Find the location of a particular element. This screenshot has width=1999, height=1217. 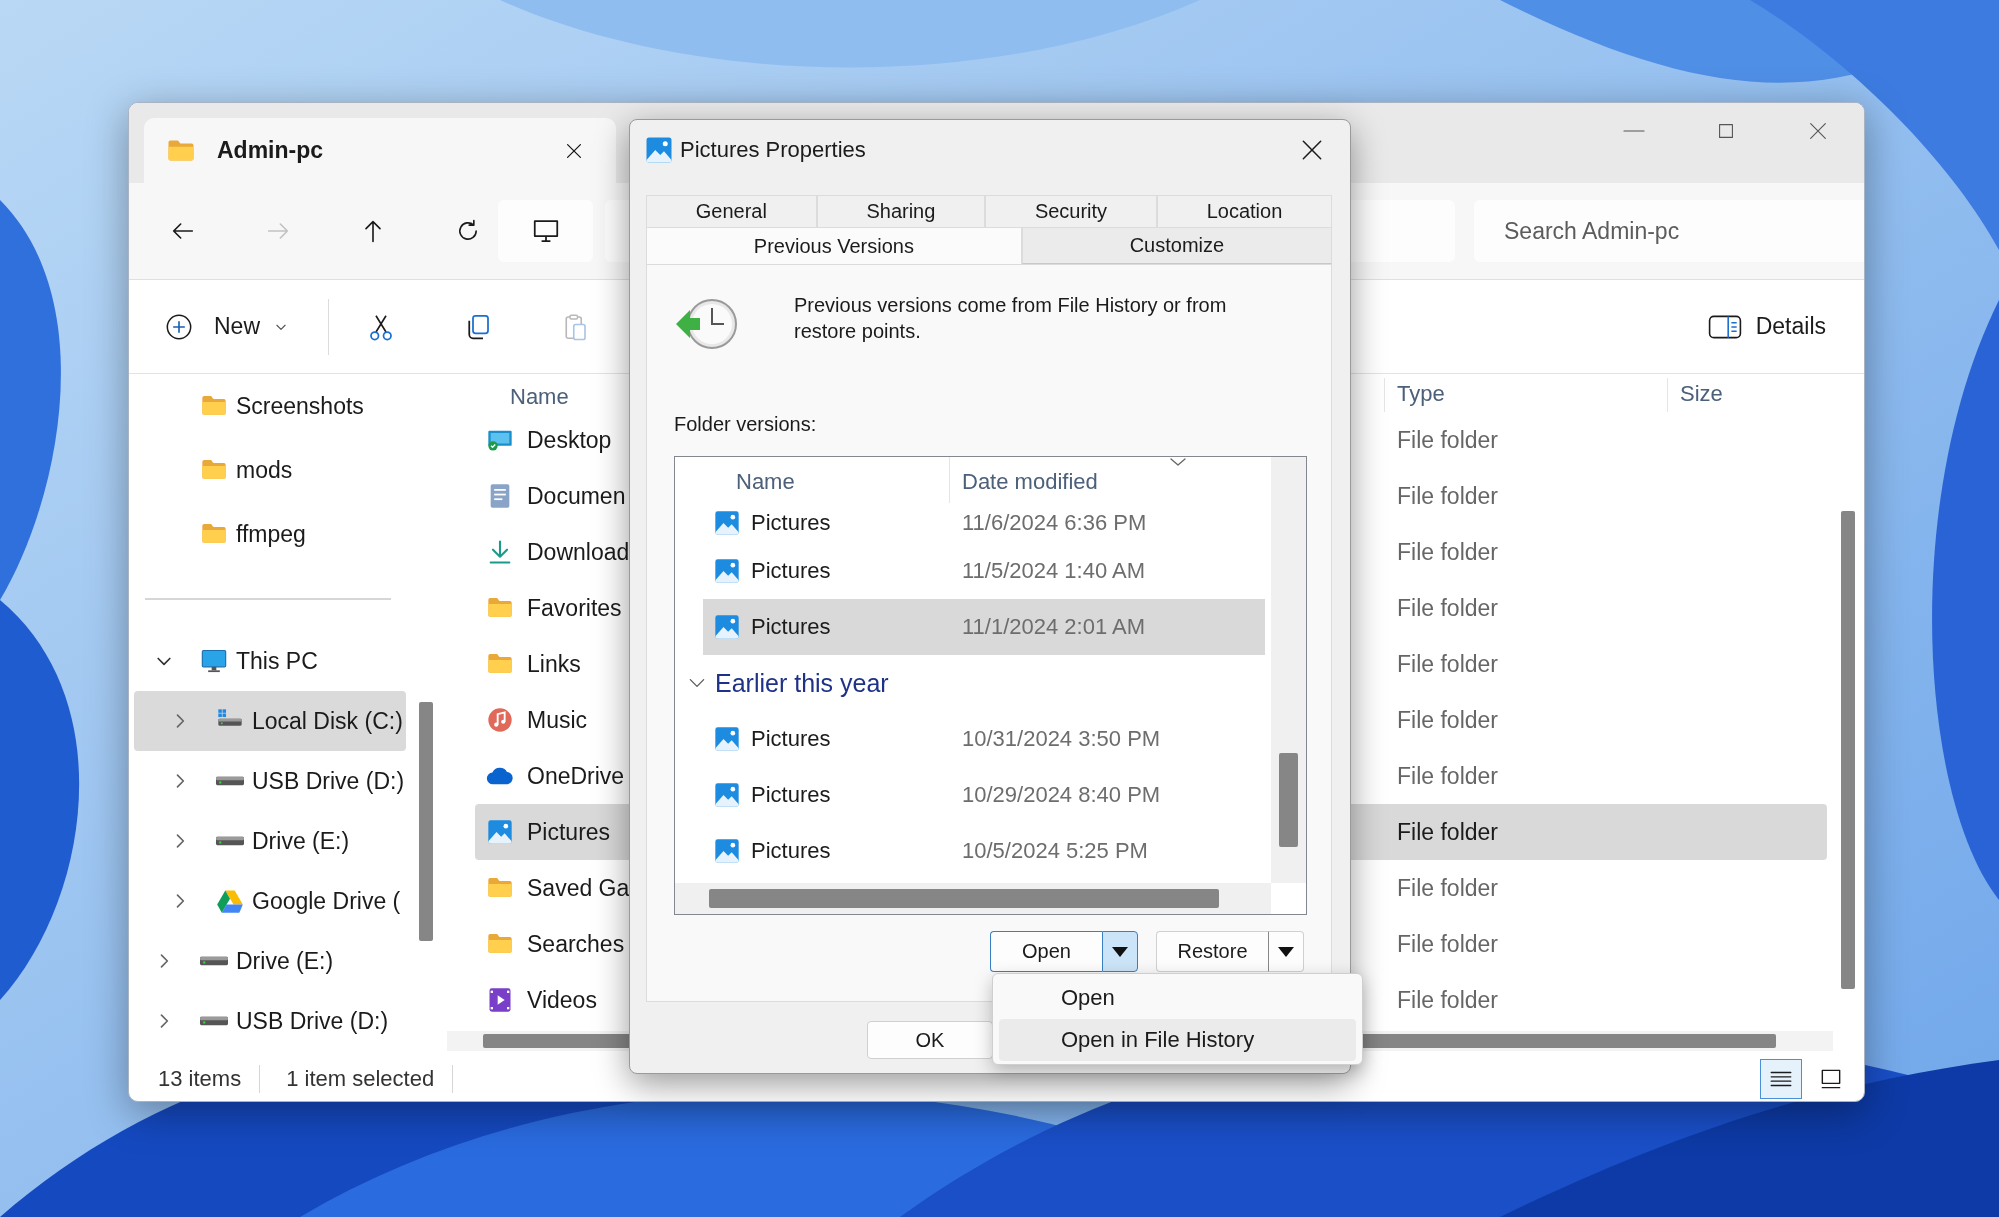

file-name: OneDrive is located at coordinates (576, 776).